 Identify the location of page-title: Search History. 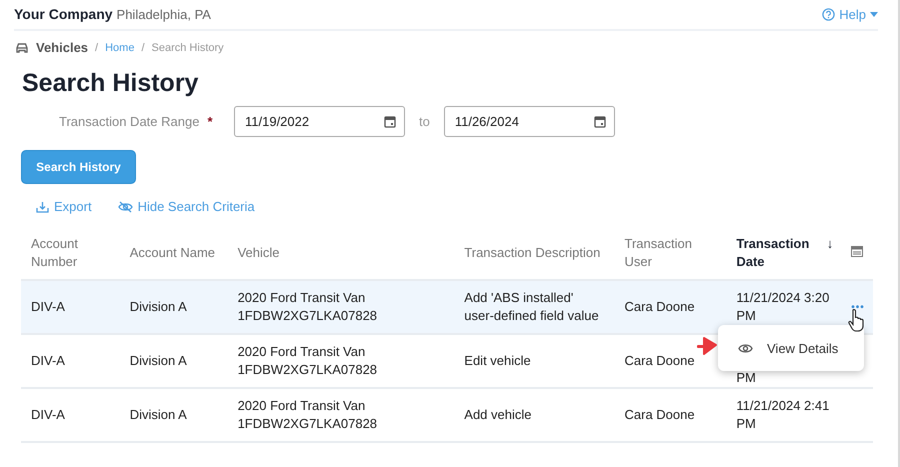
(111, 83).